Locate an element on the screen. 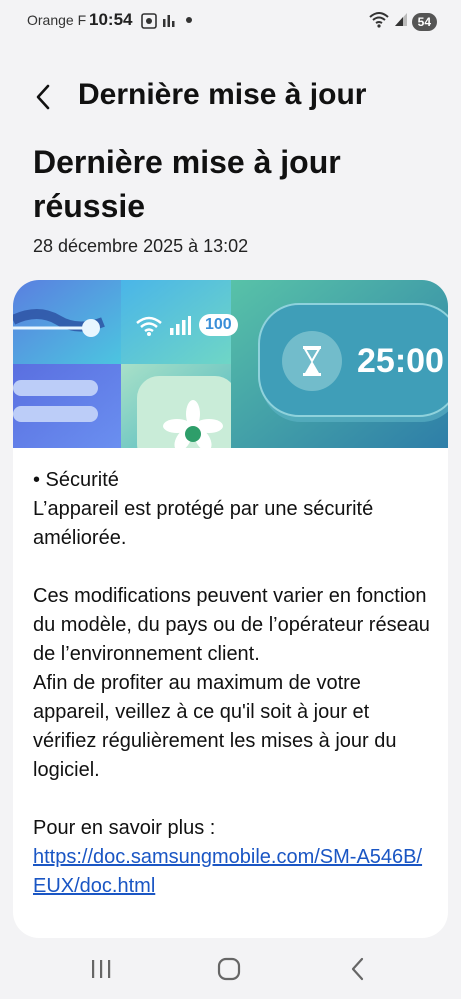  carrier-label: Orange F is located at coordinates (57, 20).